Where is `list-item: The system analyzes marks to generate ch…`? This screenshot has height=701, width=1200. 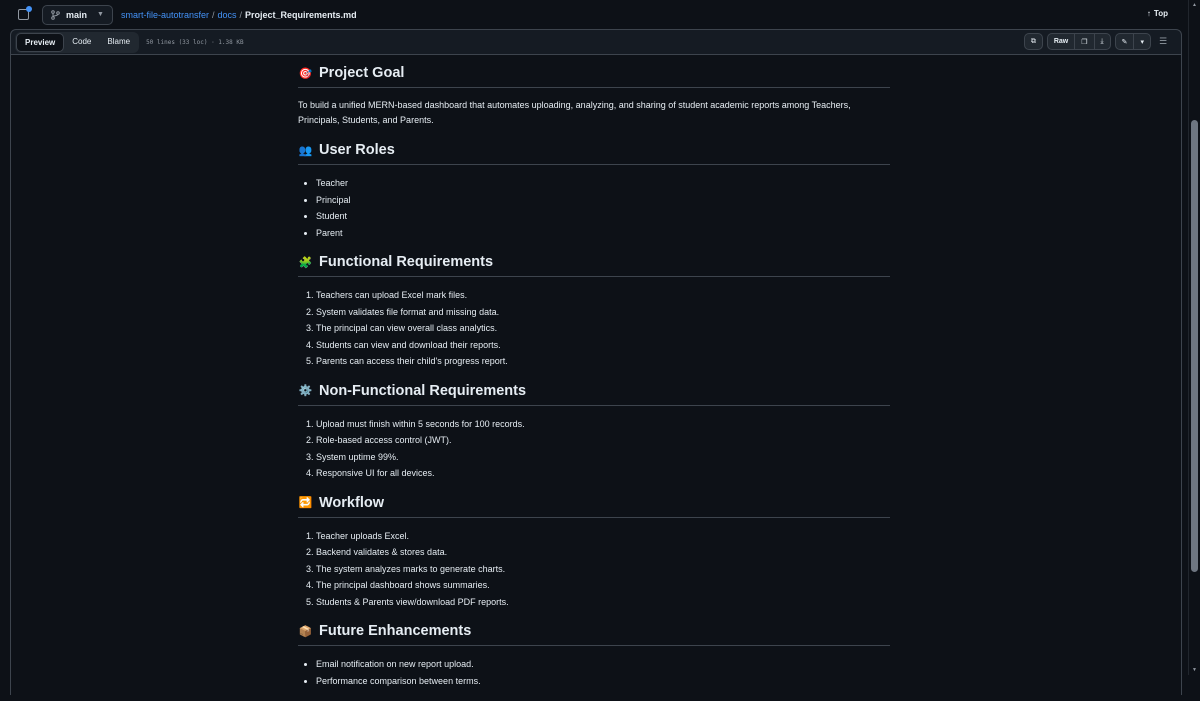 list-item: The system analyzes marks to generate ch… is located at coordinates (603, 569).